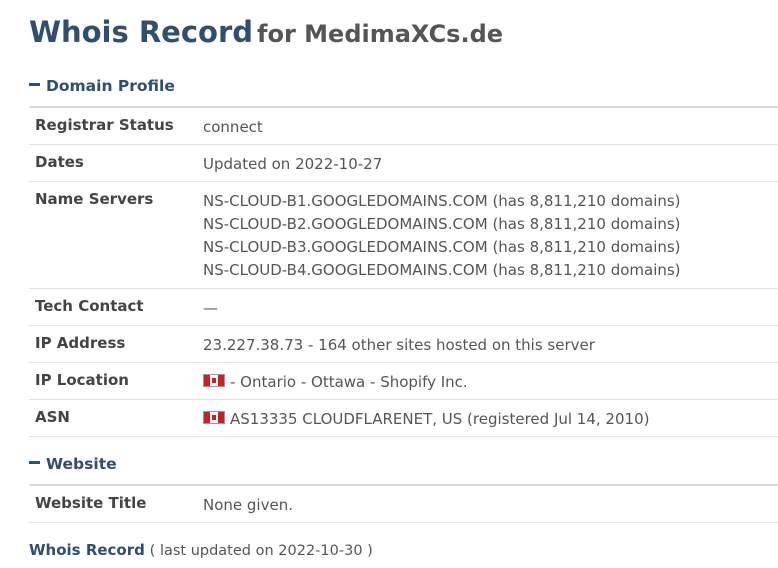  I want to click on value-registrar-status: connect, so click(233, 127).